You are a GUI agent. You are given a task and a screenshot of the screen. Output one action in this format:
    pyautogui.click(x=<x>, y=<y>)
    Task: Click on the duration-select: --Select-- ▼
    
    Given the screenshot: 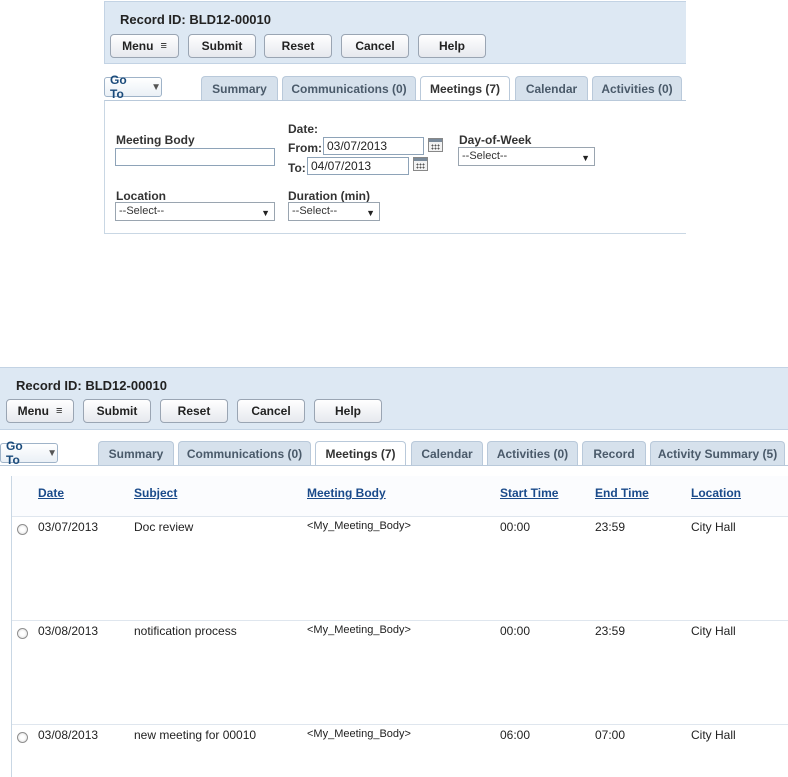 What is the action you would take?
    pyautogui.click(x=334, y=211)
    